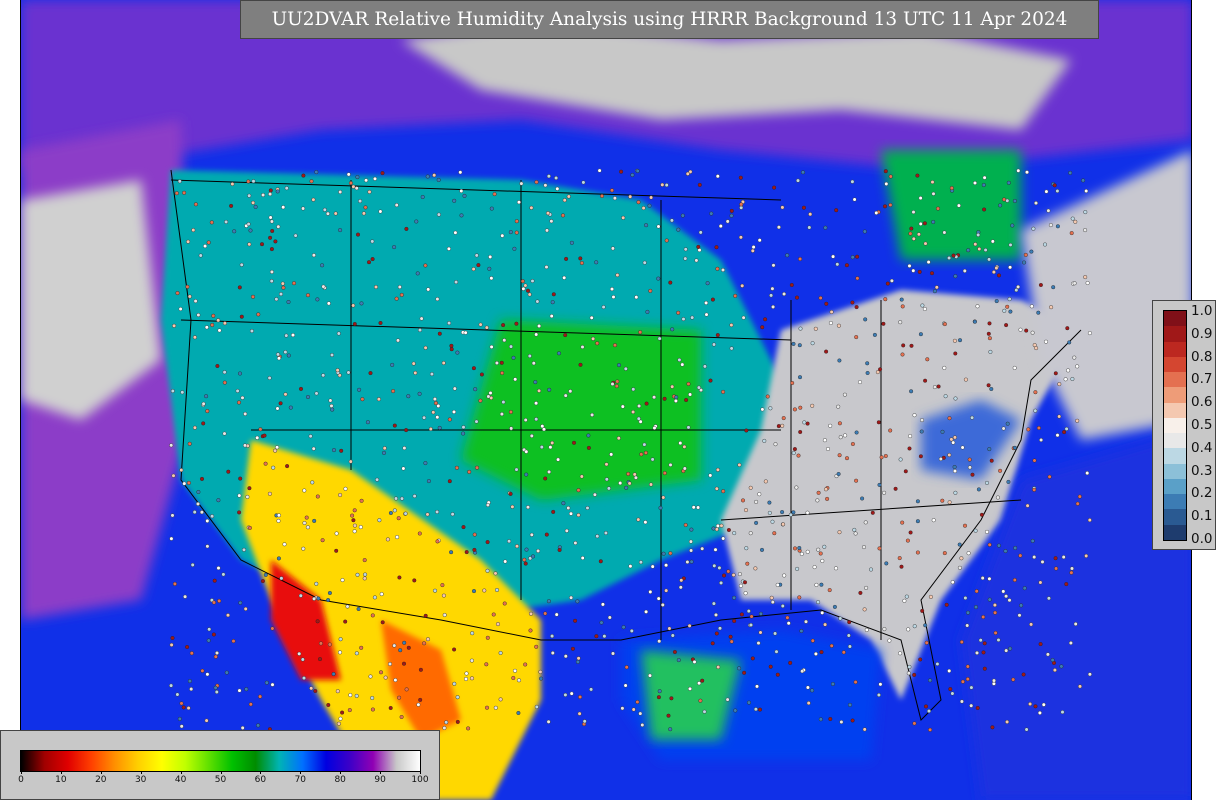 Image resolution: width=1216 pixels, height=800 pixels. What do you see at coordinates (1202, 425) in the screenshot?
I see `obs-tick-label: 0.5` at bounding box center [1202, 425].